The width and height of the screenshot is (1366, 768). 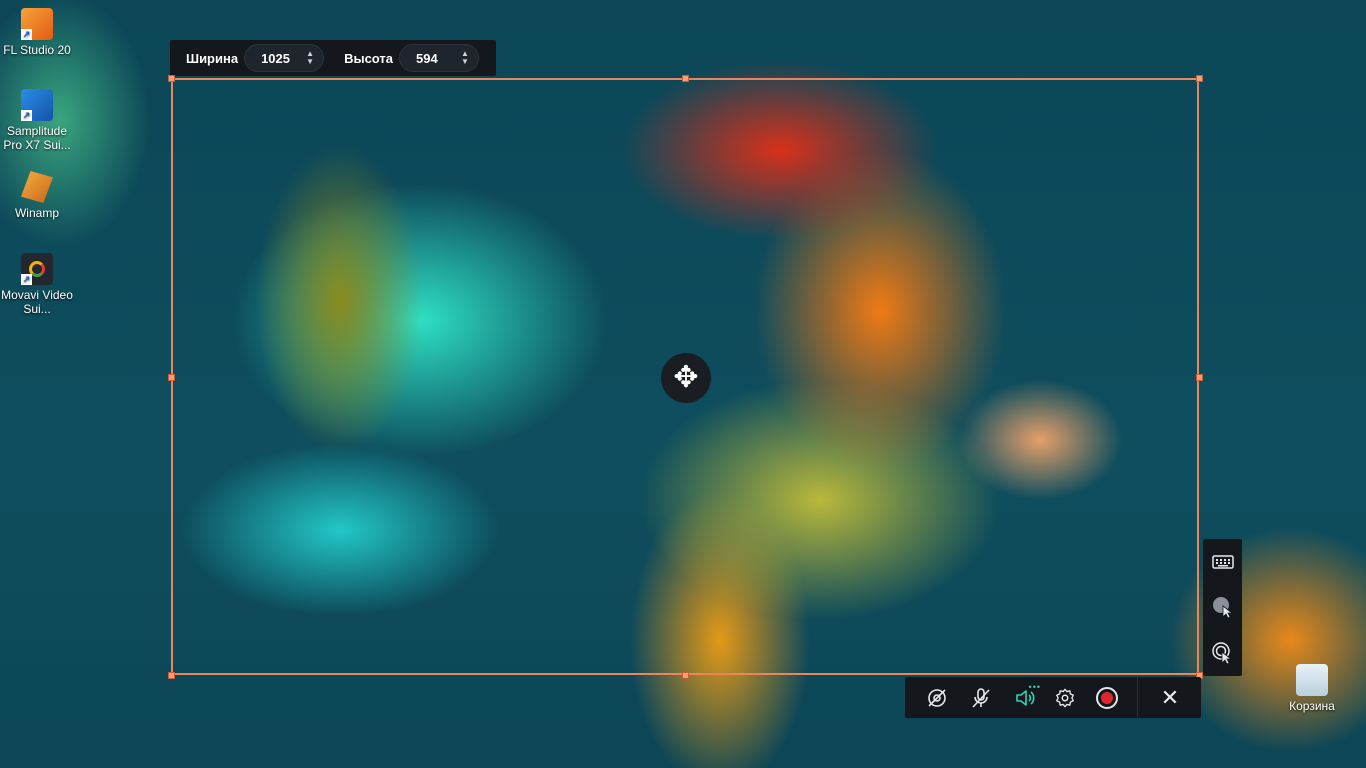 I want to click on recycle-bin-icon, so click(x=1312, y=680).